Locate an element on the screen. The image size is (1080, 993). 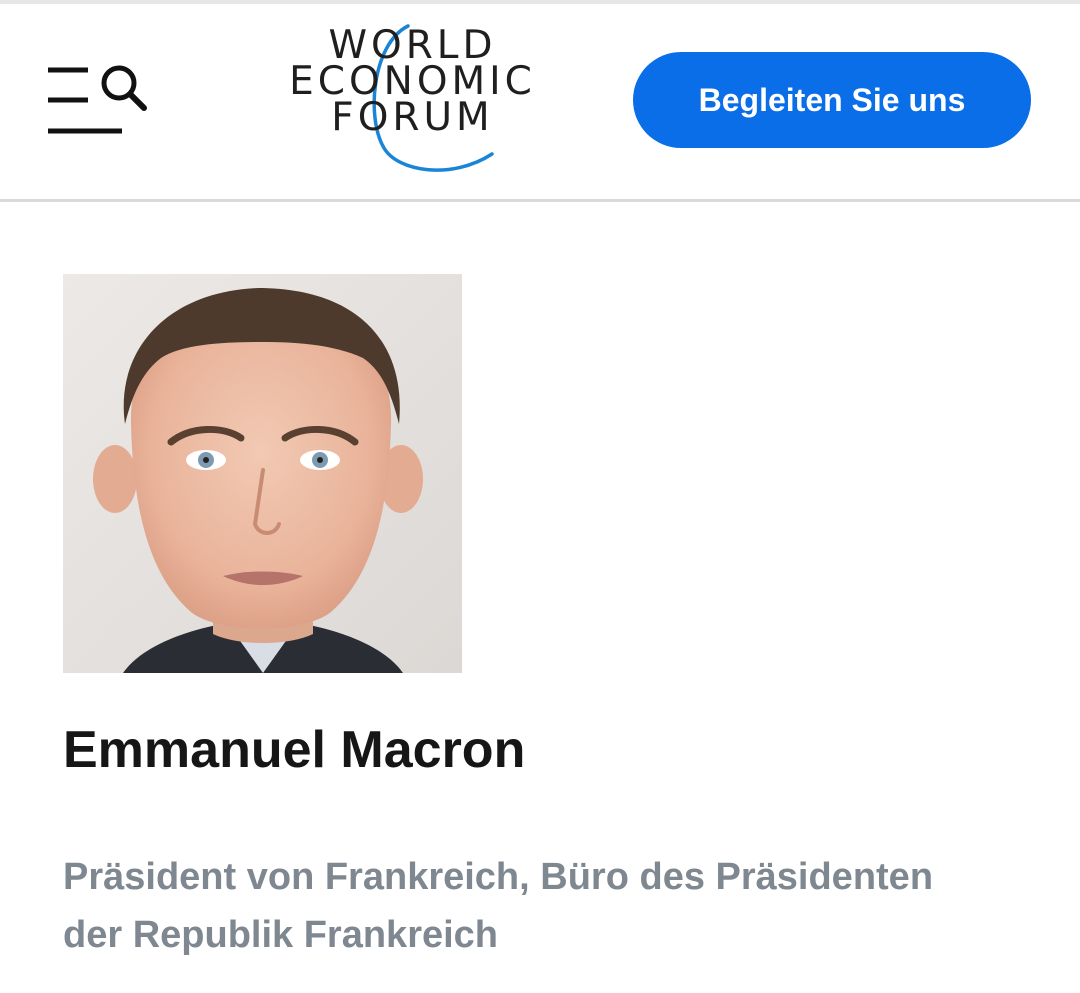
wef-logo: WORLD ECONOMIC FORUM is located at coordinates (412, 102).